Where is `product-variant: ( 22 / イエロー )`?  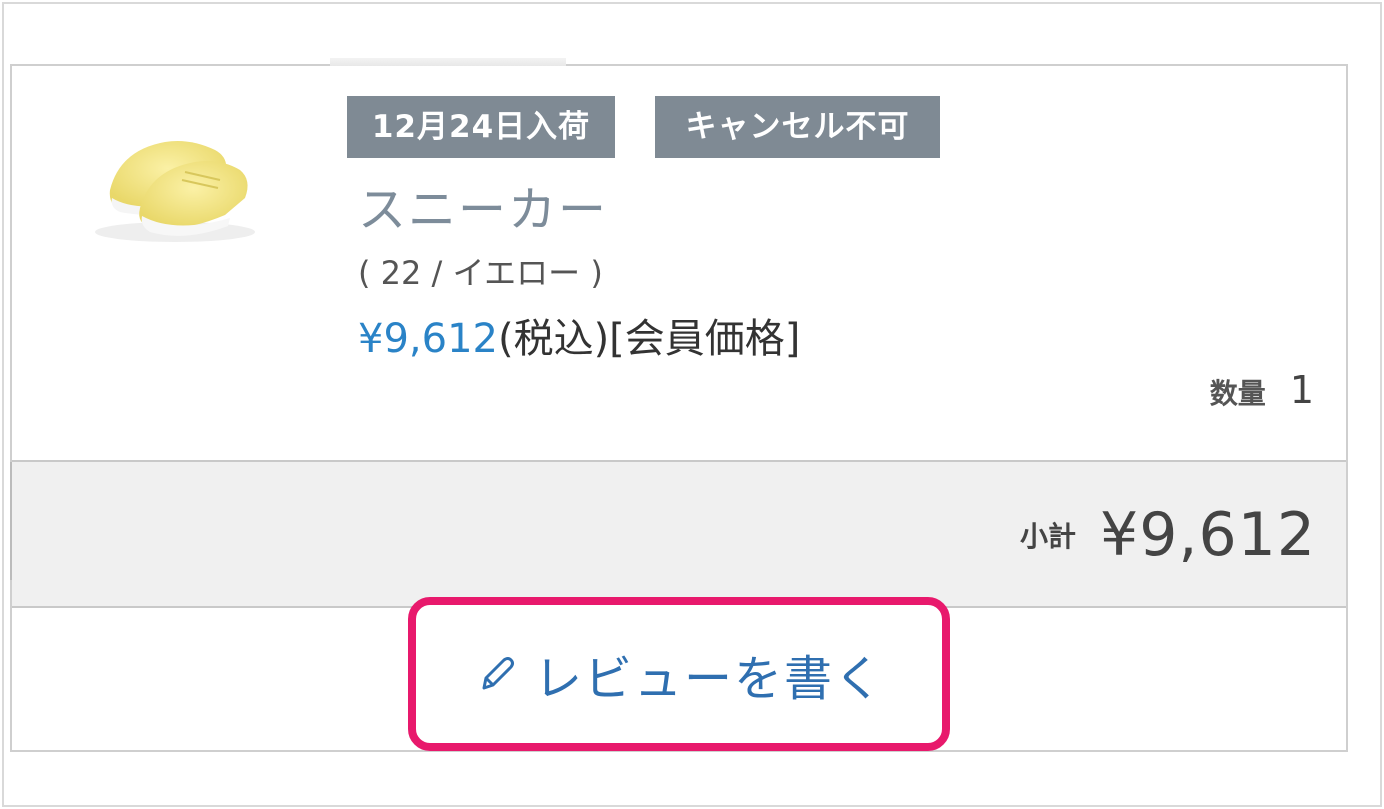 product-variant: ( 22 / イエロー ) is located at coordinates (480, 273).